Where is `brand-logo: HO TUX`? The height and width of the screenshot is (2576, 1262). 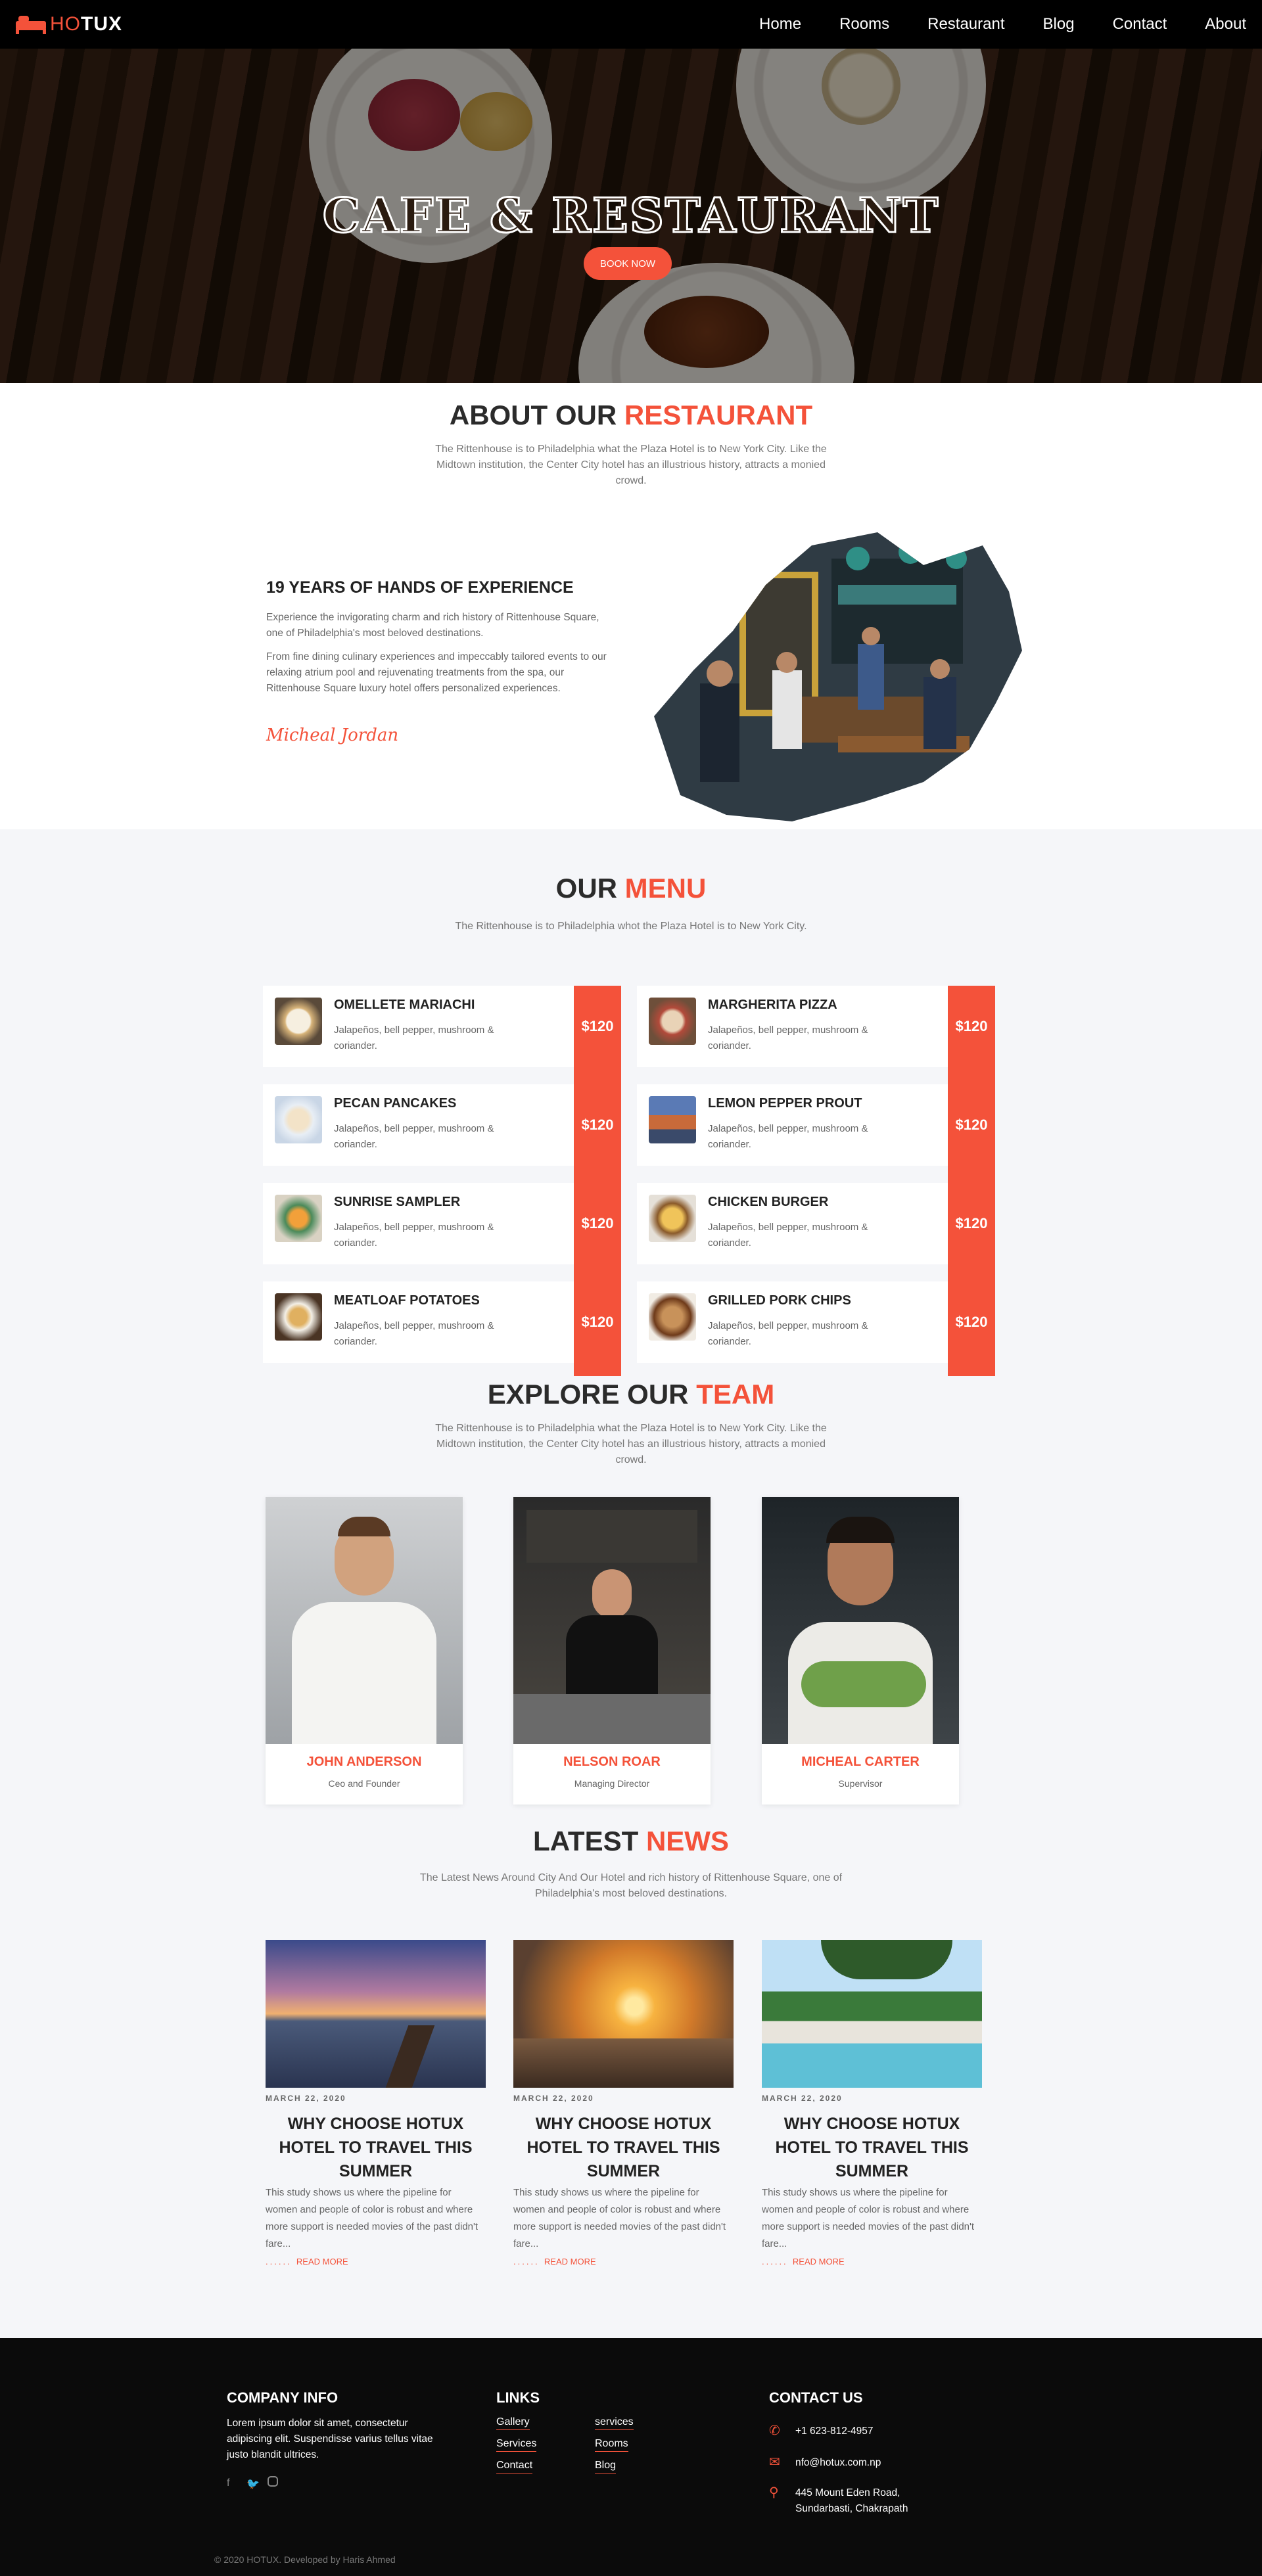 brand-logo: HO TUX is located at coordinates (69, 24).